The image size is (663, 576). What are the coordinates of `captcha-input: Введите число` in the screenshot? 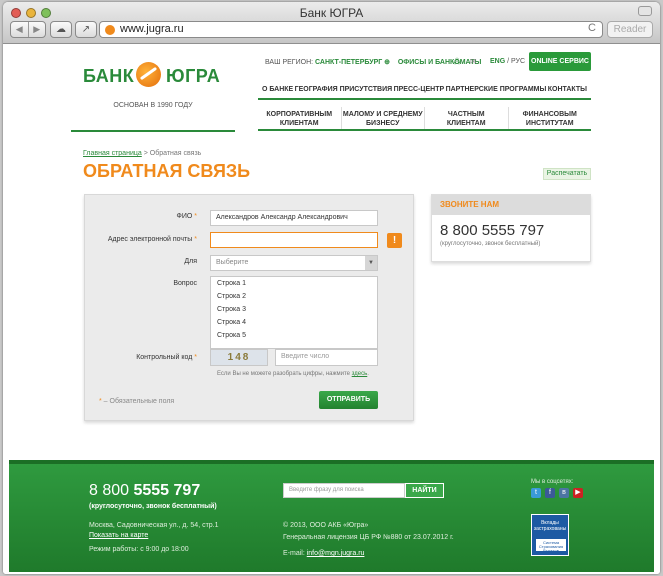 It's located at (326, 357).